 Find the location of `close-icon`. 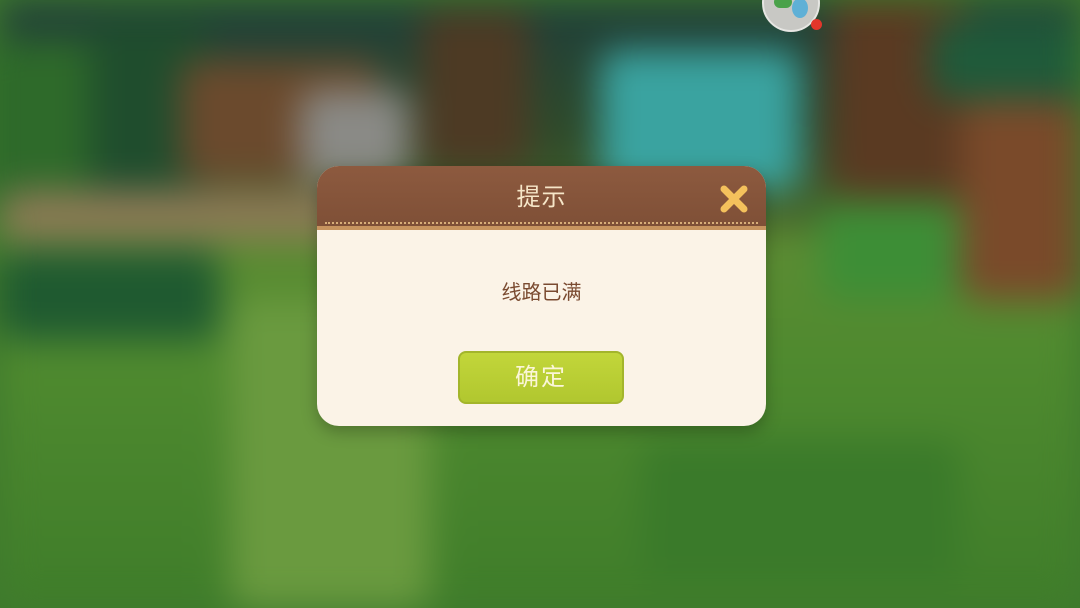

close-icon is located at coordinates (734, 199).